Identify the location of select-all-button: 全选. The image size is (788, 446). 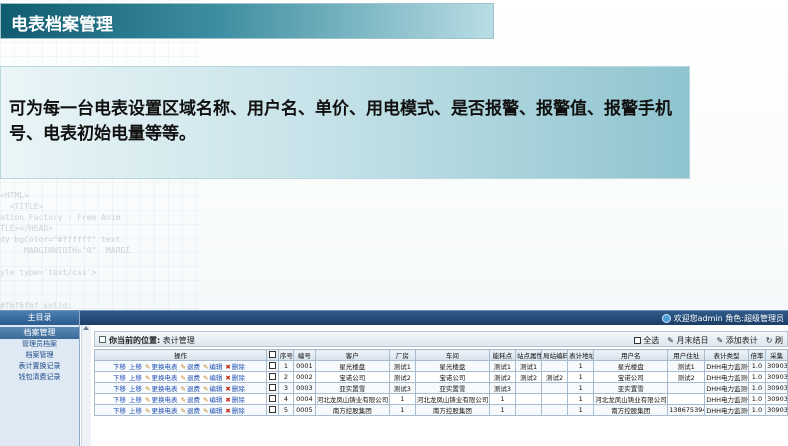
(646, 340).